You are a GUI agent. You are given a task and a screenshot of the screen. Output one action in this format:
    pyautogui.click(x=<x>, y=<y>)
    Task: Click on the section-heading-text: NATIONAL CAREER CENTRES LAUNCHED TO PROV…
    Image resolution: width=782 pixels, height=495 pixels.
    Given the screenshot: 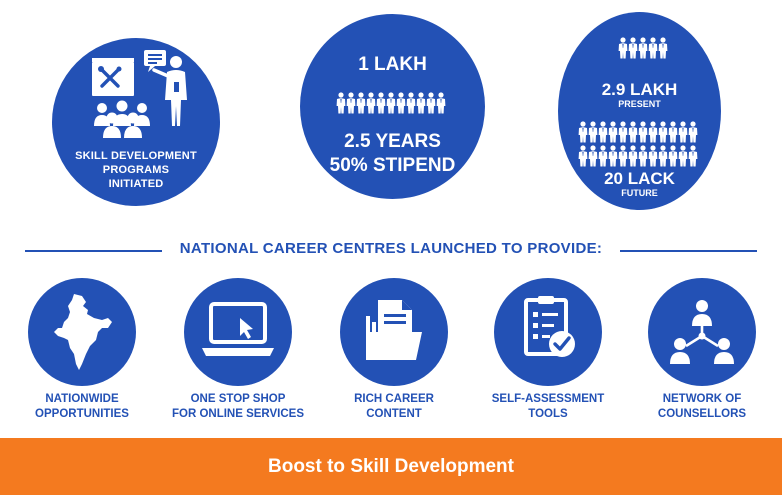 What is the action you would take?
    pyautogui.click(x=391, y=248)
    